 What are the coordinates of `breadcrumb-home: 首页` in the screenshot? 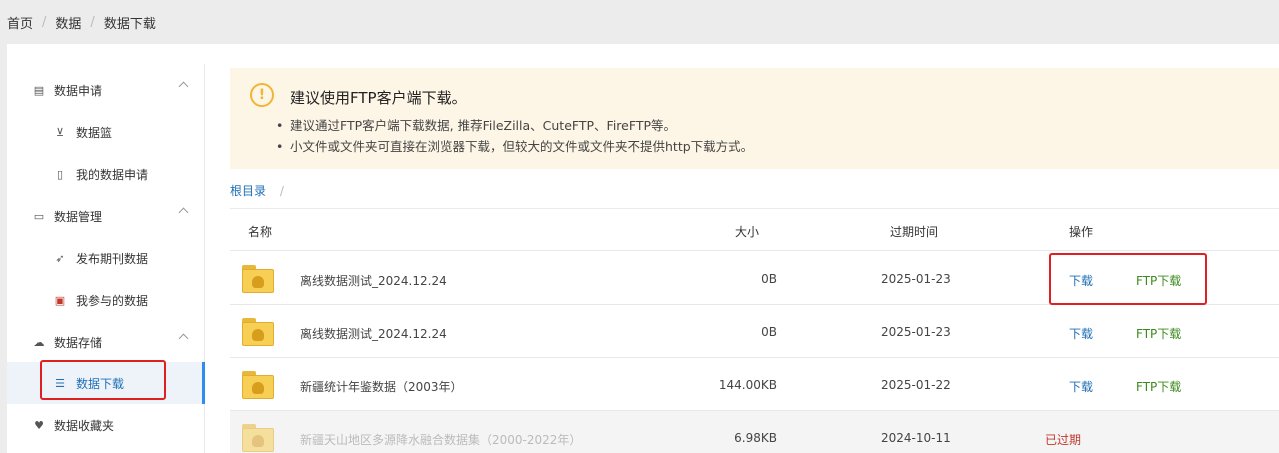 It's located at (20, 22).